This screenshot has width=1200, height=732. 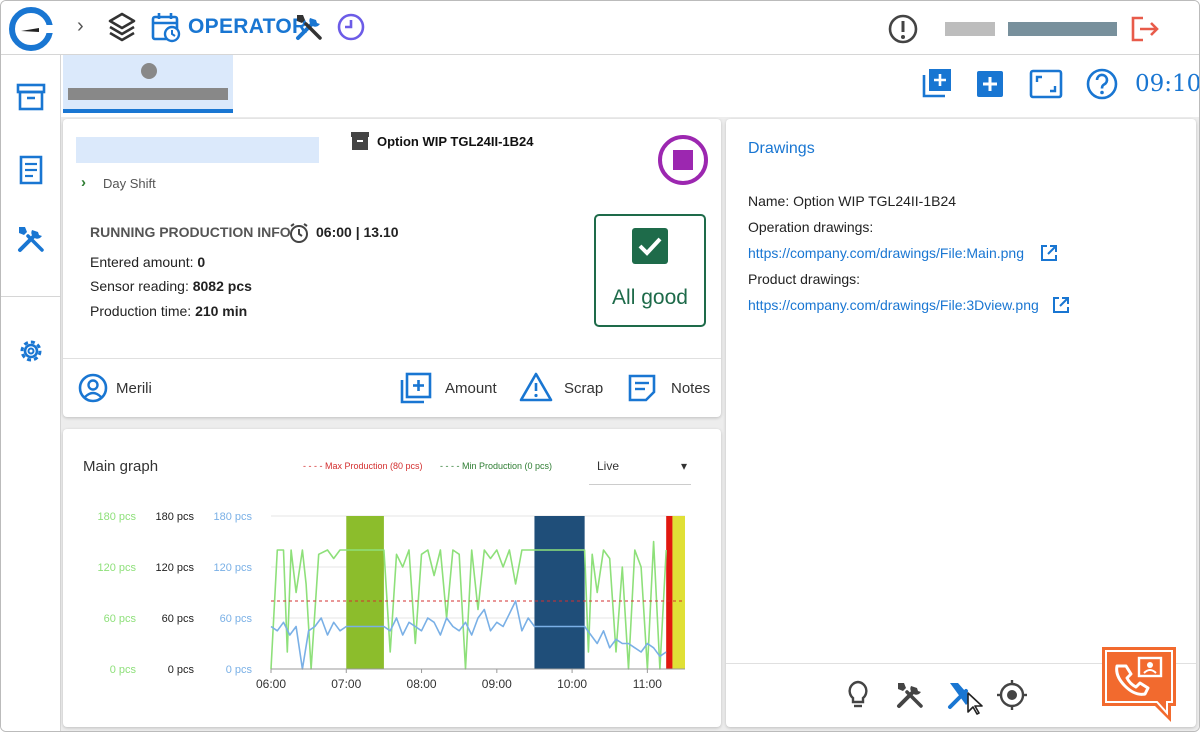 I want to click on entered-amount-label: Entered amount:, so click(x=142, y=262).